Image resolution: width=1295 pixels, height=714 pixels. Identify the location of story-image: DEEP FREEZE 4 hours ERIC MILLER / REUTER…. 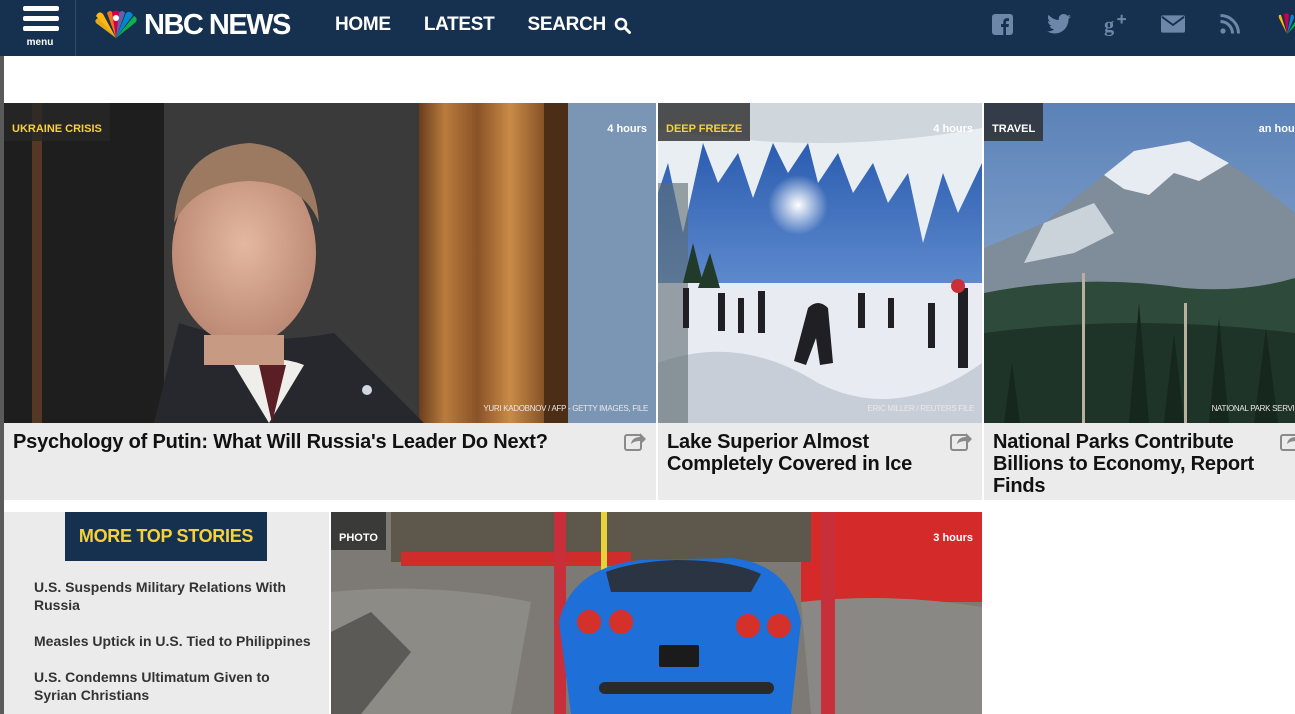
(820, 263).